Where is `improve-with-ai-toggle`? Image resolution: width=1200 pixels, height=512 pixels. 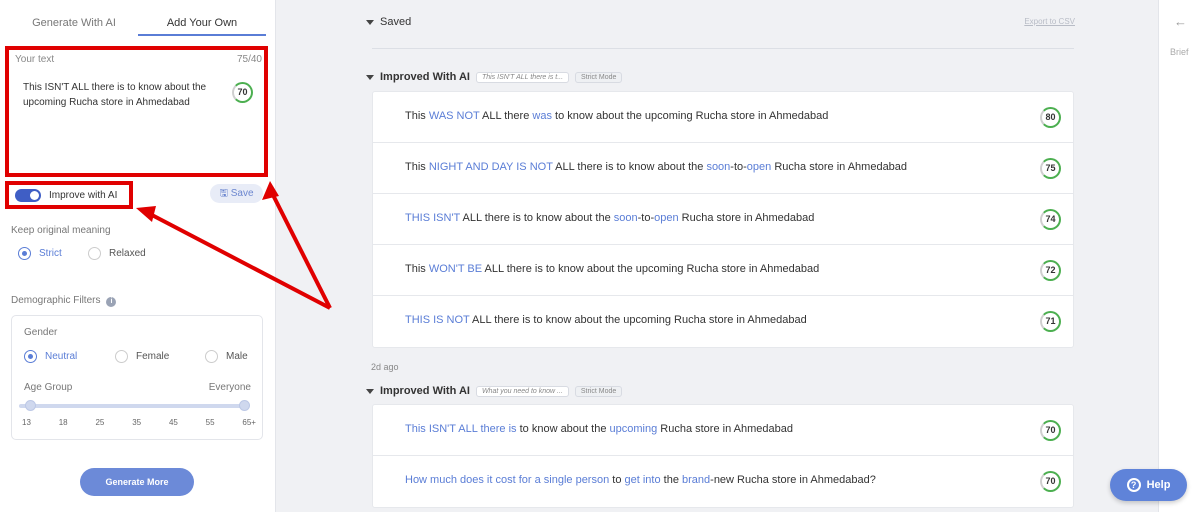 improve-with-ai-toggle is located at coordinates (28, 195).